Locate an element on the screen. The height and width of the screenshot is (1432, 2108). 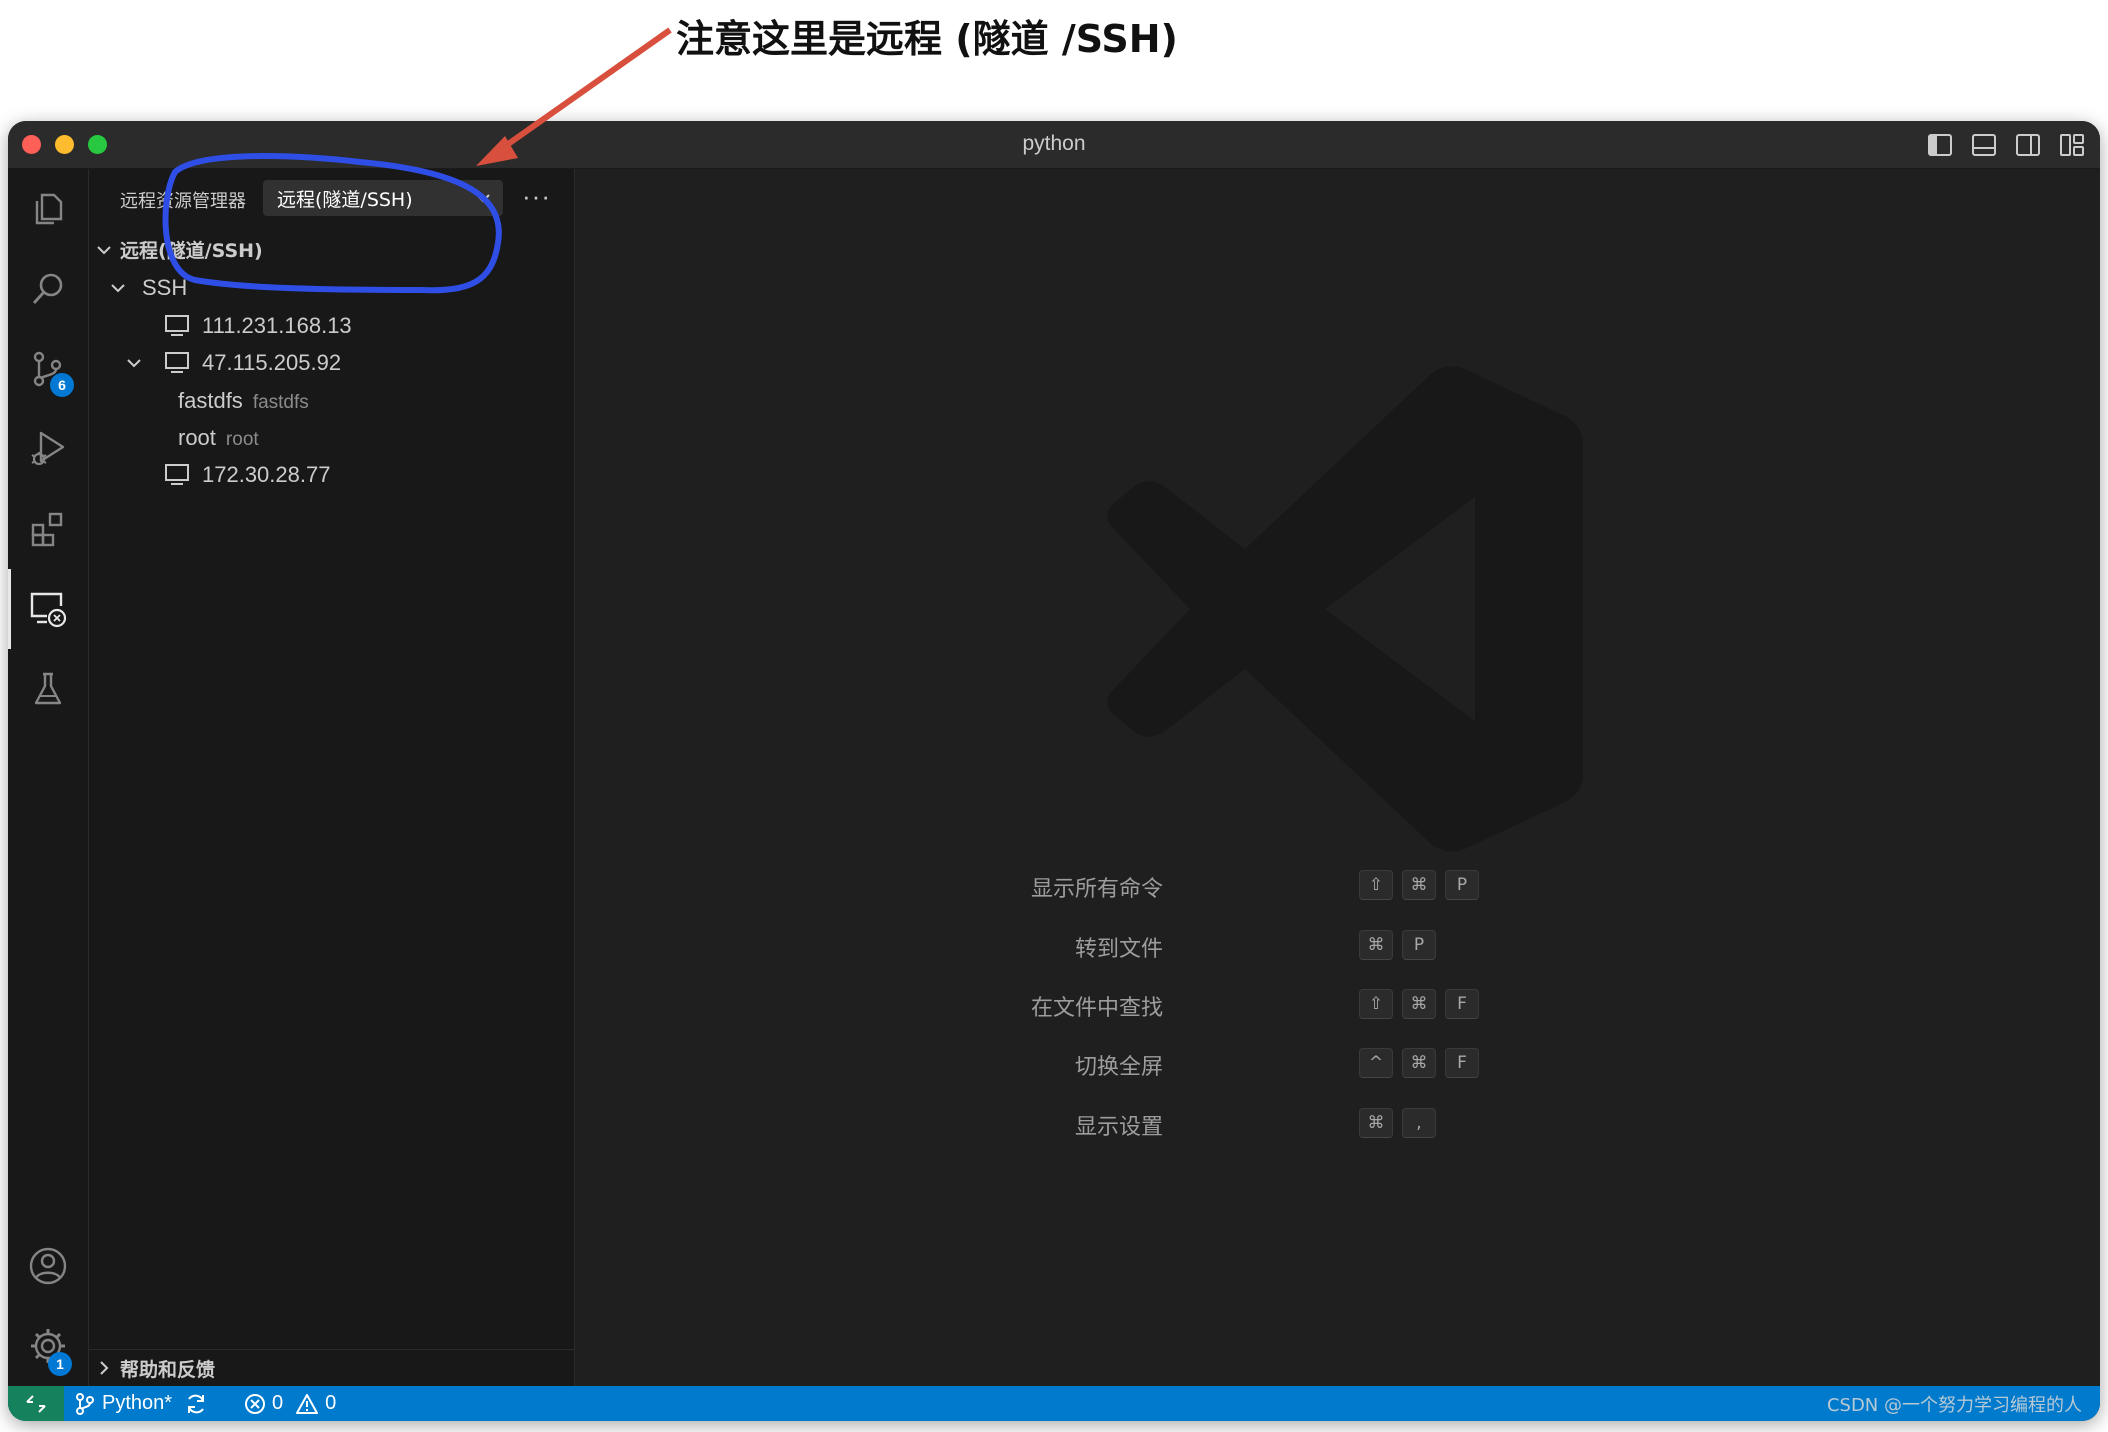
remote-type-select-value: 远程(隧道/SSH) is located at coordinates (345, 199).